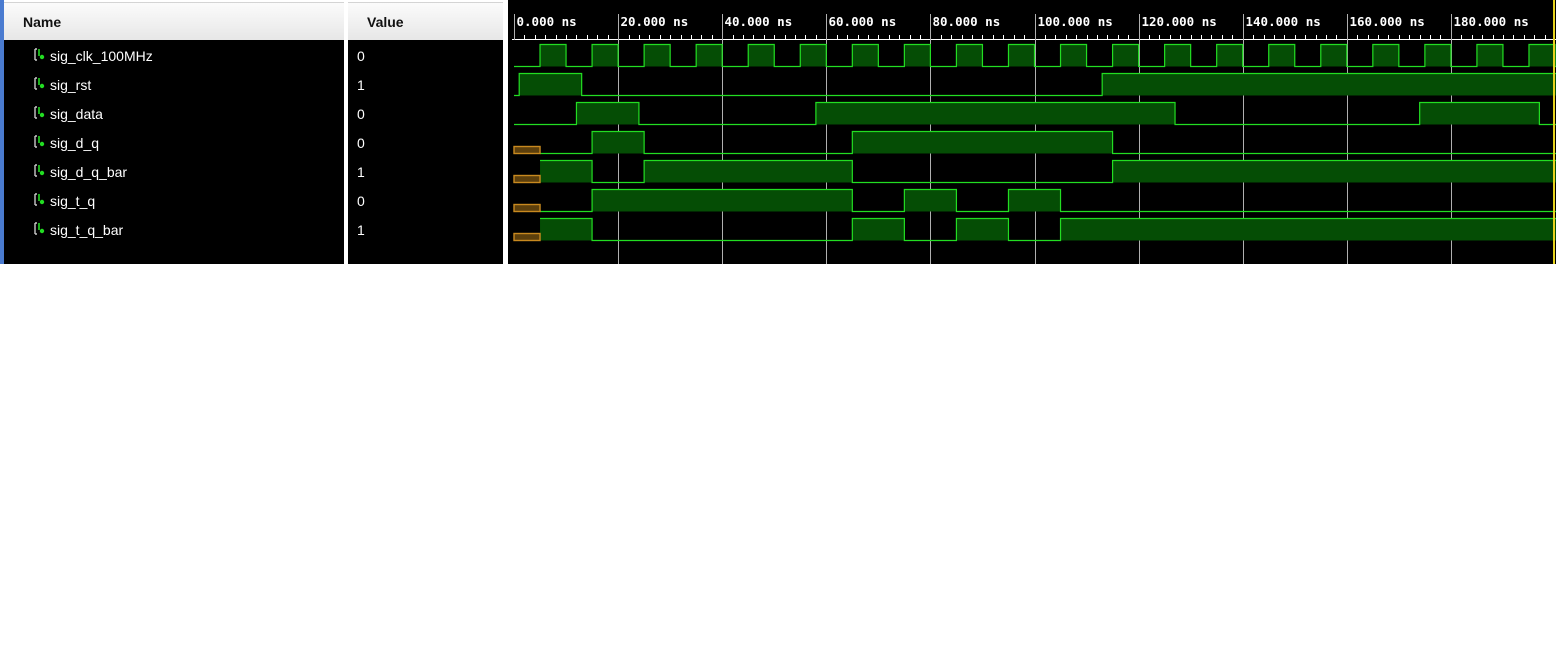  What do you see at coordinates (174, 55) in the screenshot?
I see `signal-row: sig_clk_100MHz` at bounding box center [174, 55].